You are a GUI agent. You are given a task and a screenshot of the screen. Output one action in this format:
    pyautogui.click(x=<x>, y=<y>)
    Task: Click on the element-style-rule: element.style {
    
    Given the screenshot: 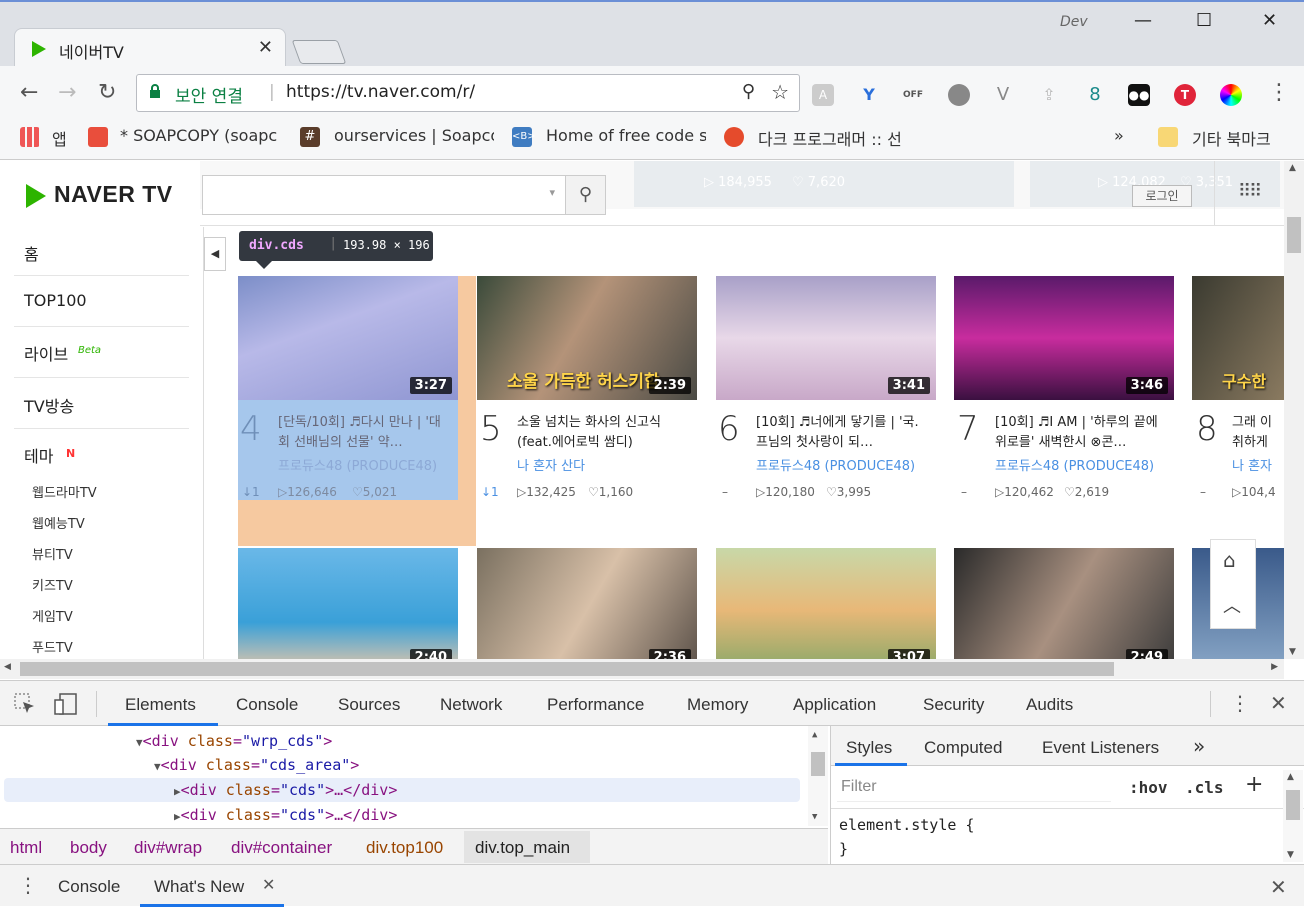 What is the action you would take?
    pyautogui.click(x=906, y=825)
    